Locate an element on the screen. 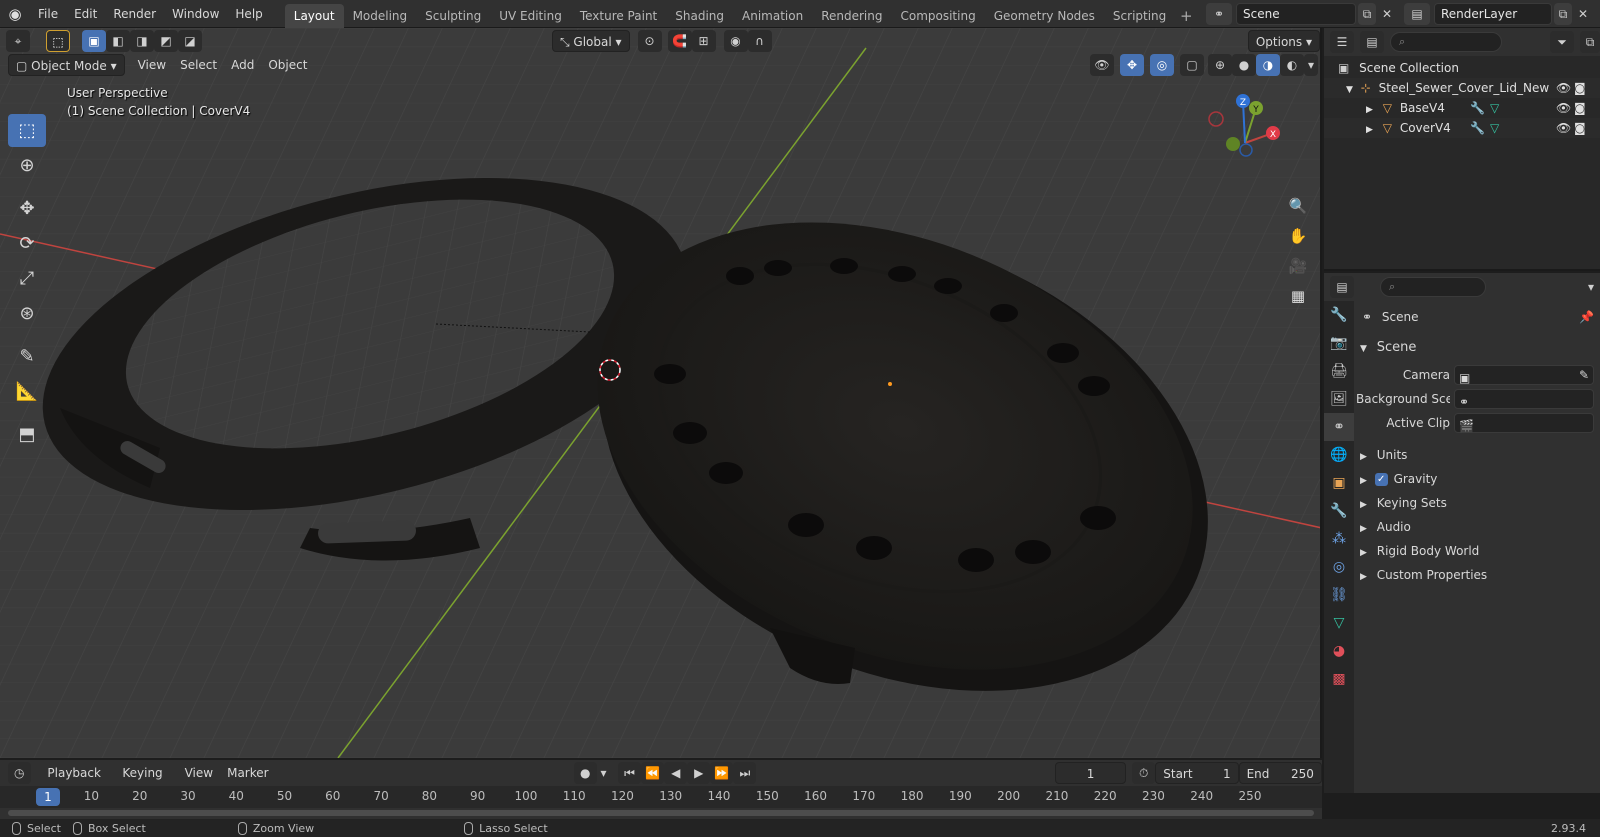 The height and width of the screenshot is (837, 1600). tab-geometry-nodes: Geometry Nodes is located at coordinates (1044, 16).